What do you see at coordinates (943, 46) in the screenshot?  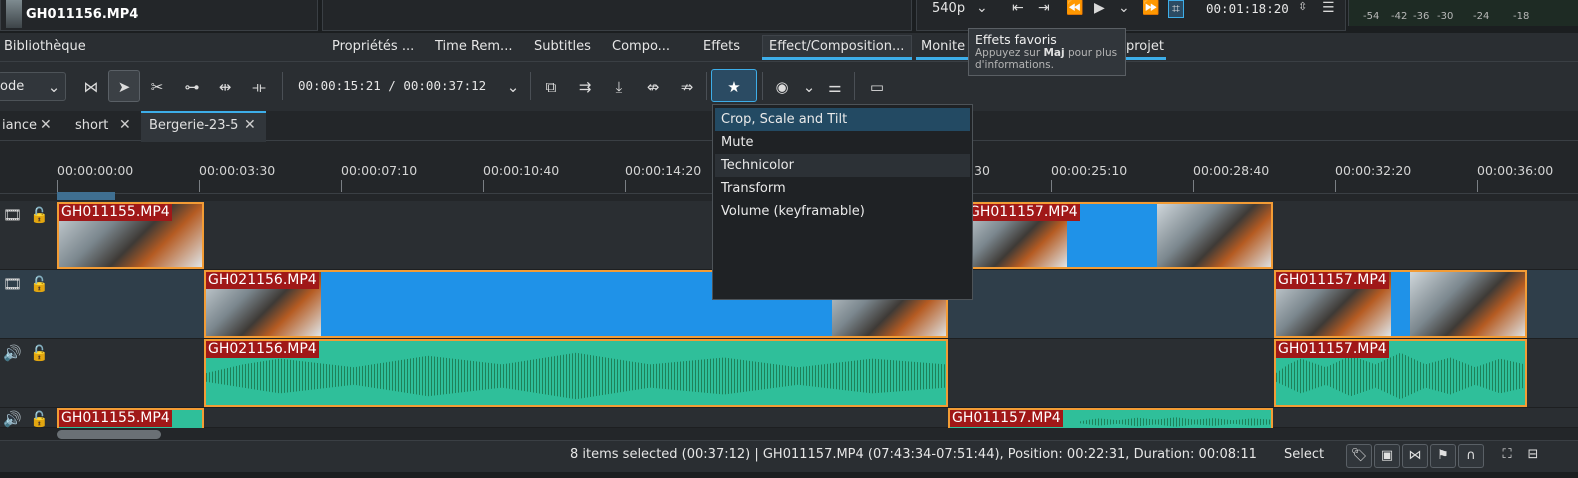 I see `tab-monitor: Monite` at bounding box center [943, 46].